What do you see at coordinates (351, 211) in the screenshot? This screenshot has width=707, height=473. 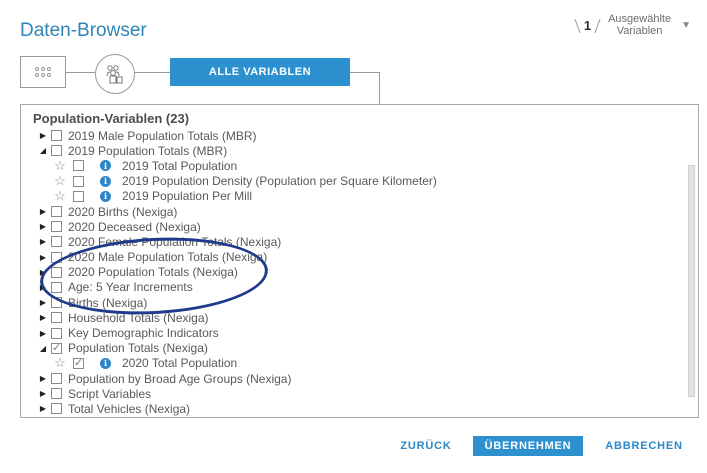 I see `category-row: ▶ 2020 Births (Nexiga)` at bounding box center [351, 211].